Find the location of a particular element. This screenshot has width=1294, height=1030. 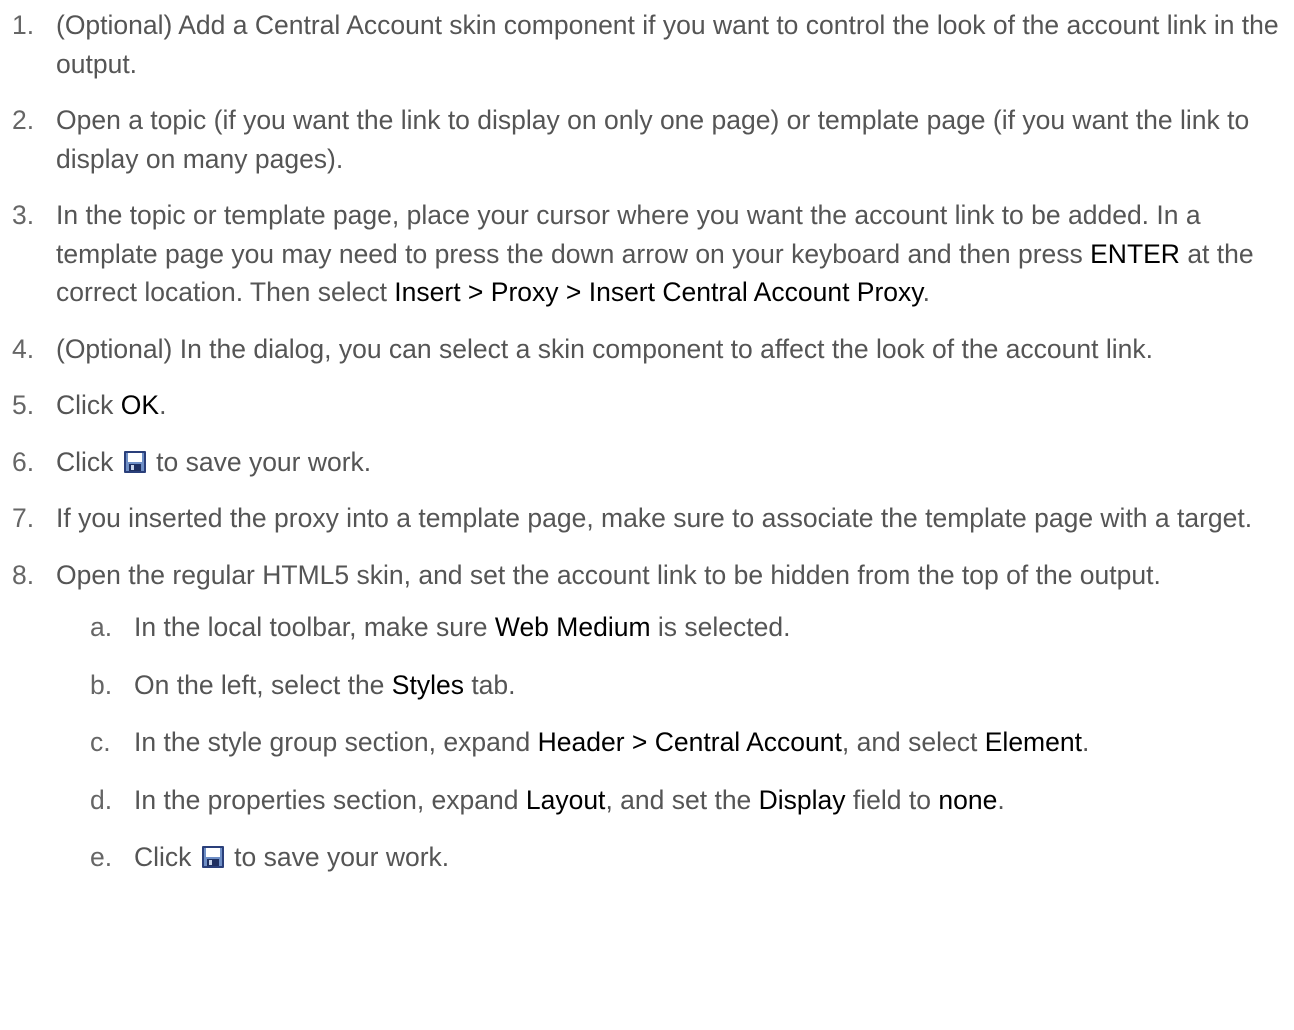

step-content: Click OK. is located at coordinates (111, 405).